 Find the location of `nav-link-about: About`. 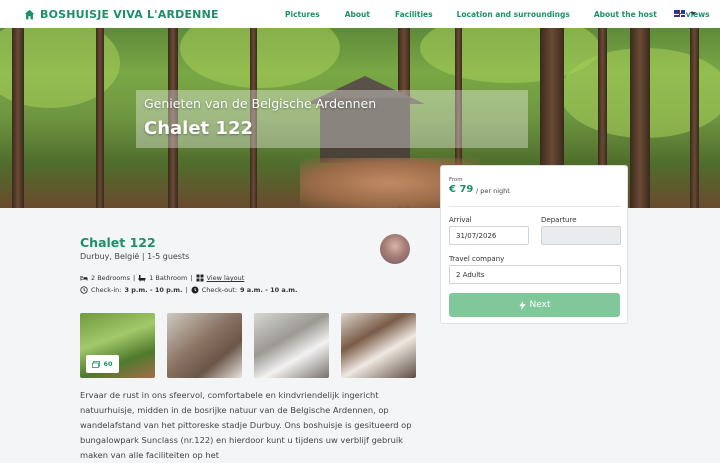

nav-link-about: About is located at coordinates (357, 14).